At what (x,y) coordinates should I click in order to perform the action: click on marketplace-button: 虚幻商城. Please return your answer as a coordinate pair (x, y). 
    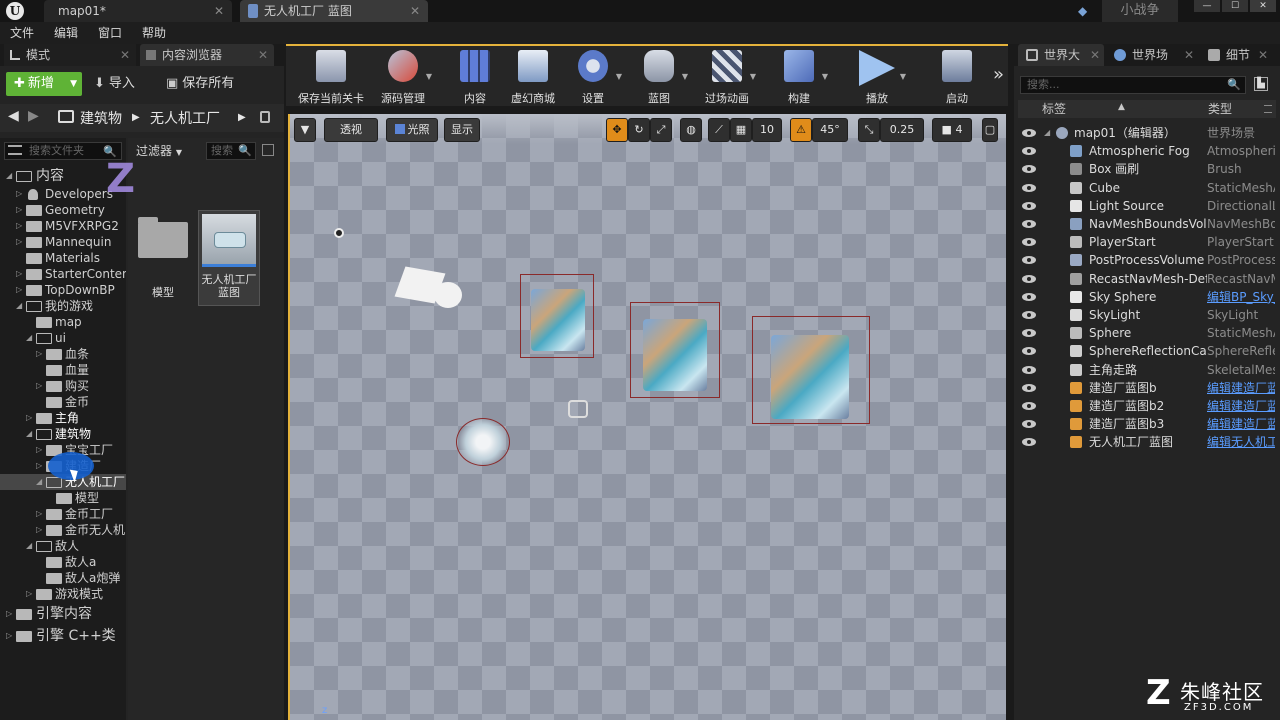
    Looking at the image, I should click on (533, 78).